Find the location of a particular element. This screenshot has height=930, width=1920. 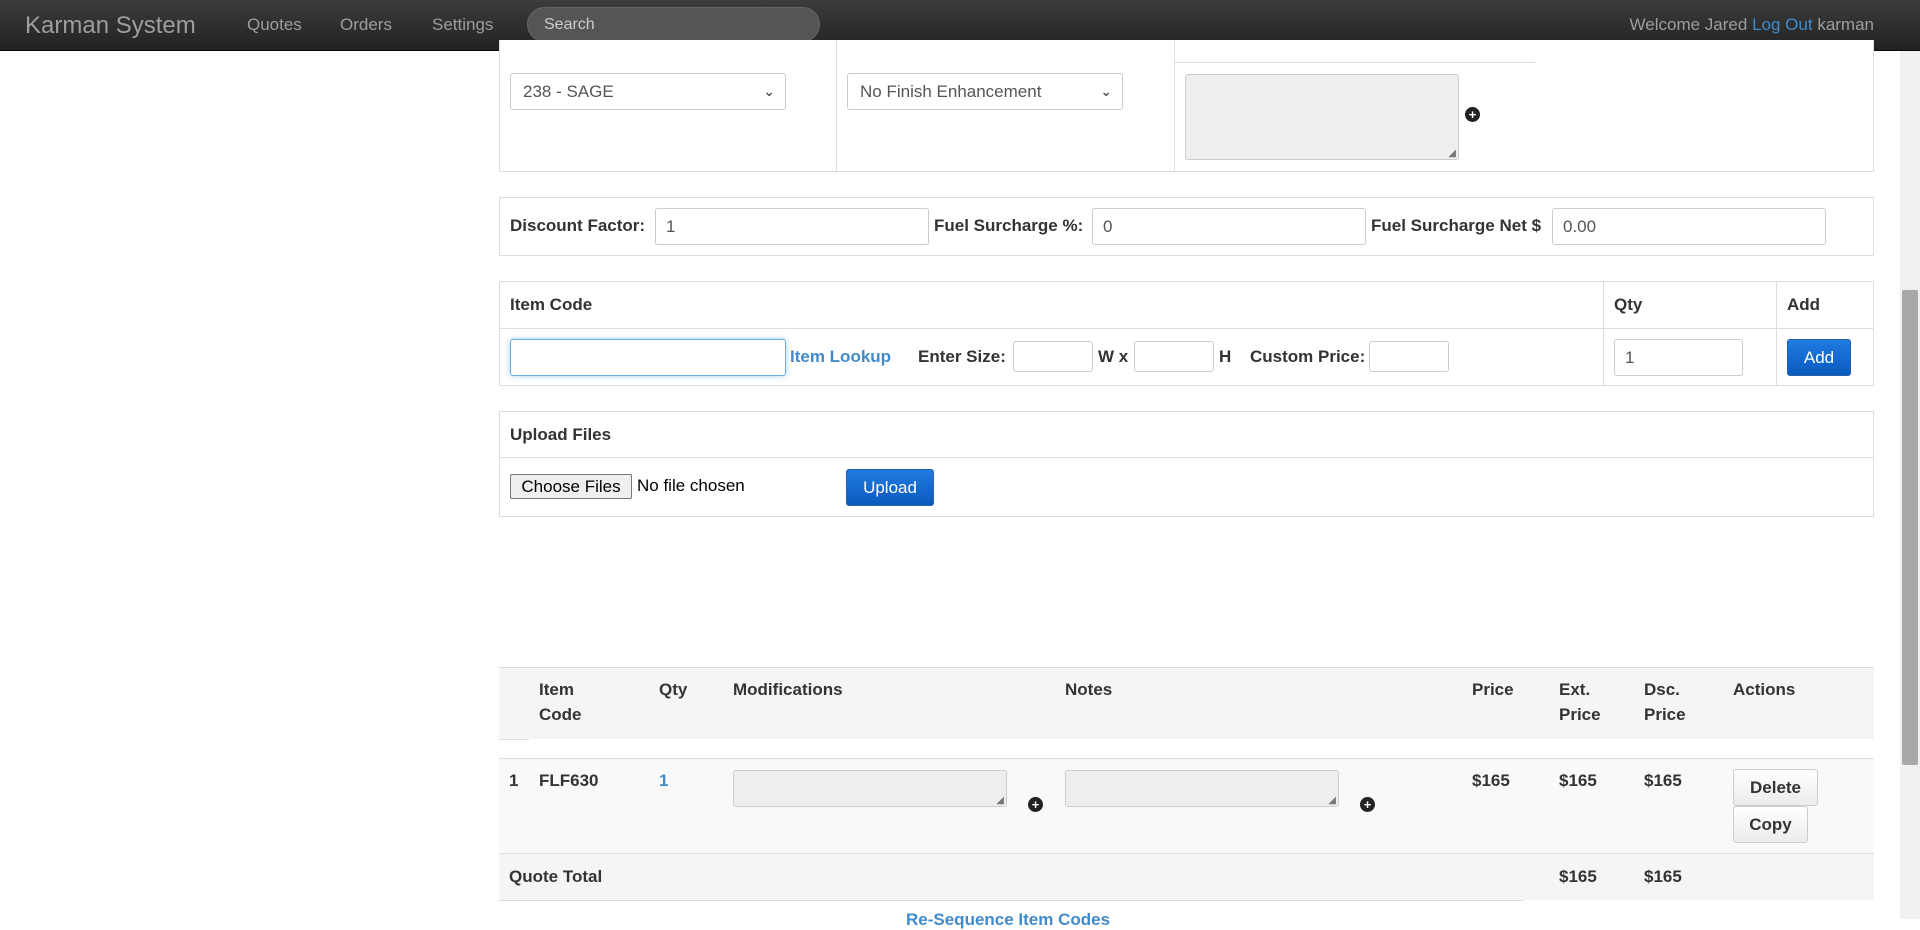

username-text: karman is located at coordinates (1845, 24).